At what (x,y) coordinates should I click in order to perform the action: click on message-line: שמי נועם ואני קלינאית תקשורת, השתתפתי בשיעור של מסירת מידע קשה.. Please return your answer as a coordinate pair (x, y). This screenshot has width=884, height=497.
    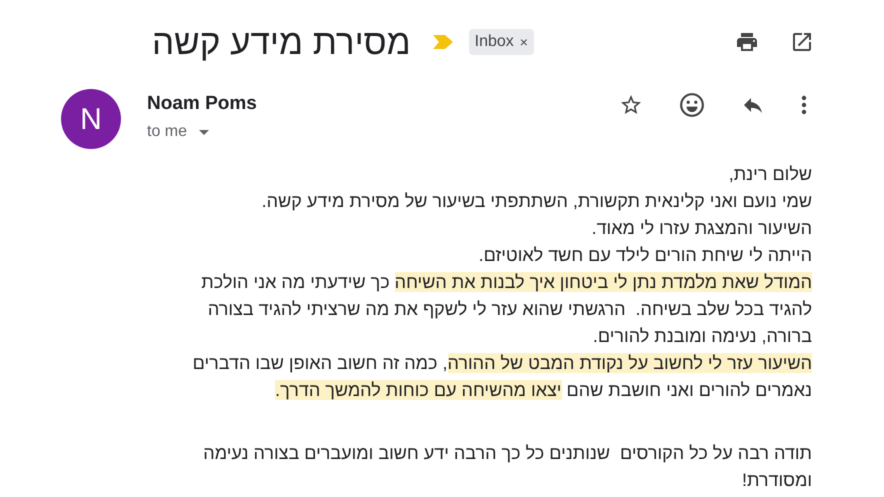
    Looking at the image, I should click on (537, 201).